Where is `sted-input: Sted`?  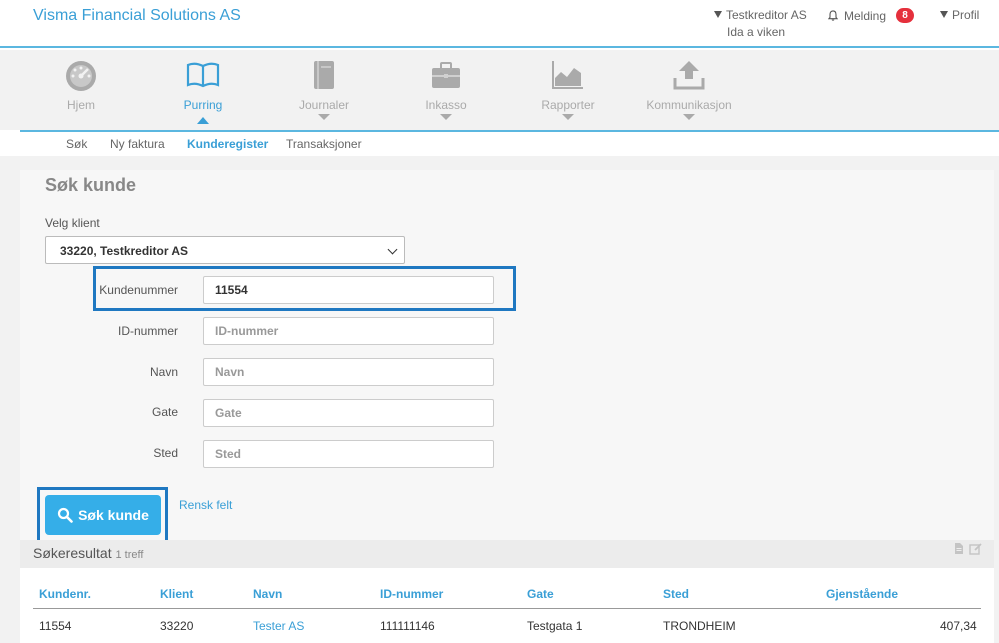
sted-input: Sted is located at coordinates (348, 454).